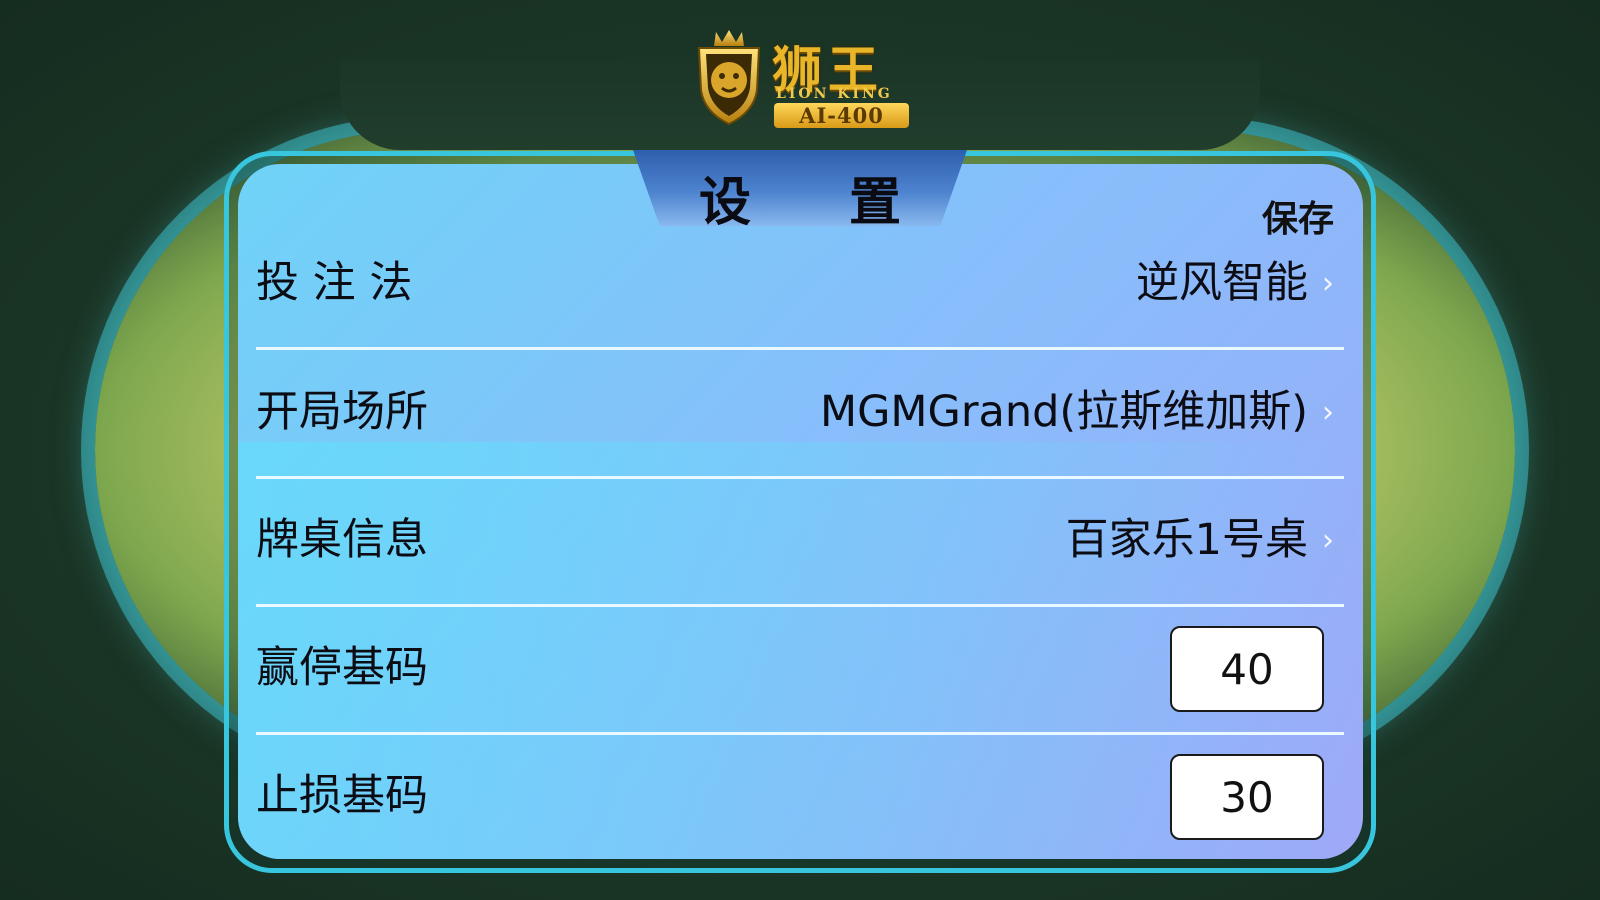 This screenshot has height=900, width=1600. Describe the element at coordinates (342, 796) in the screenshot. I see `row-label: 止损基码` at that location.